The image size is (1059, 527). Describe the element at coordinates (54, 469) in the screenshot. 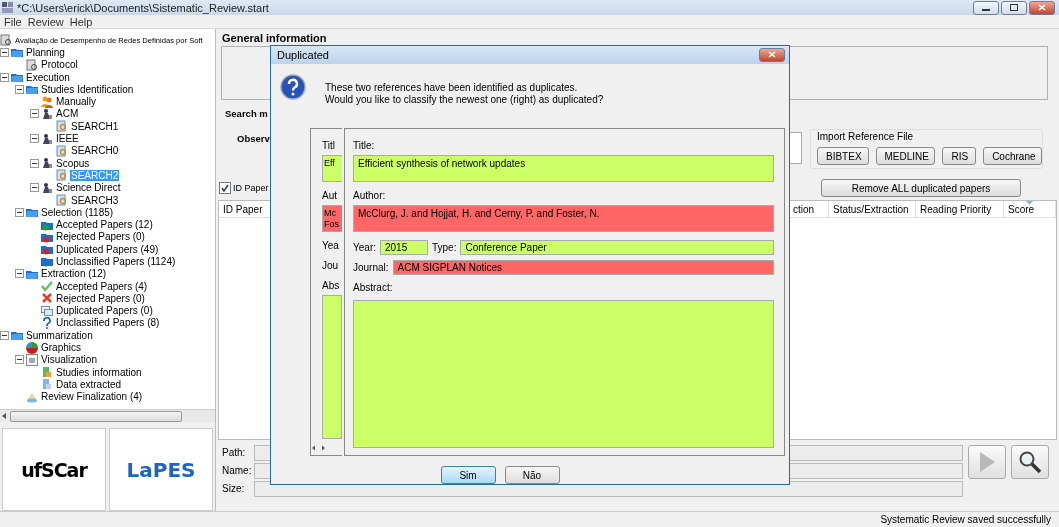

I see `logo: ufSCar` at that location.